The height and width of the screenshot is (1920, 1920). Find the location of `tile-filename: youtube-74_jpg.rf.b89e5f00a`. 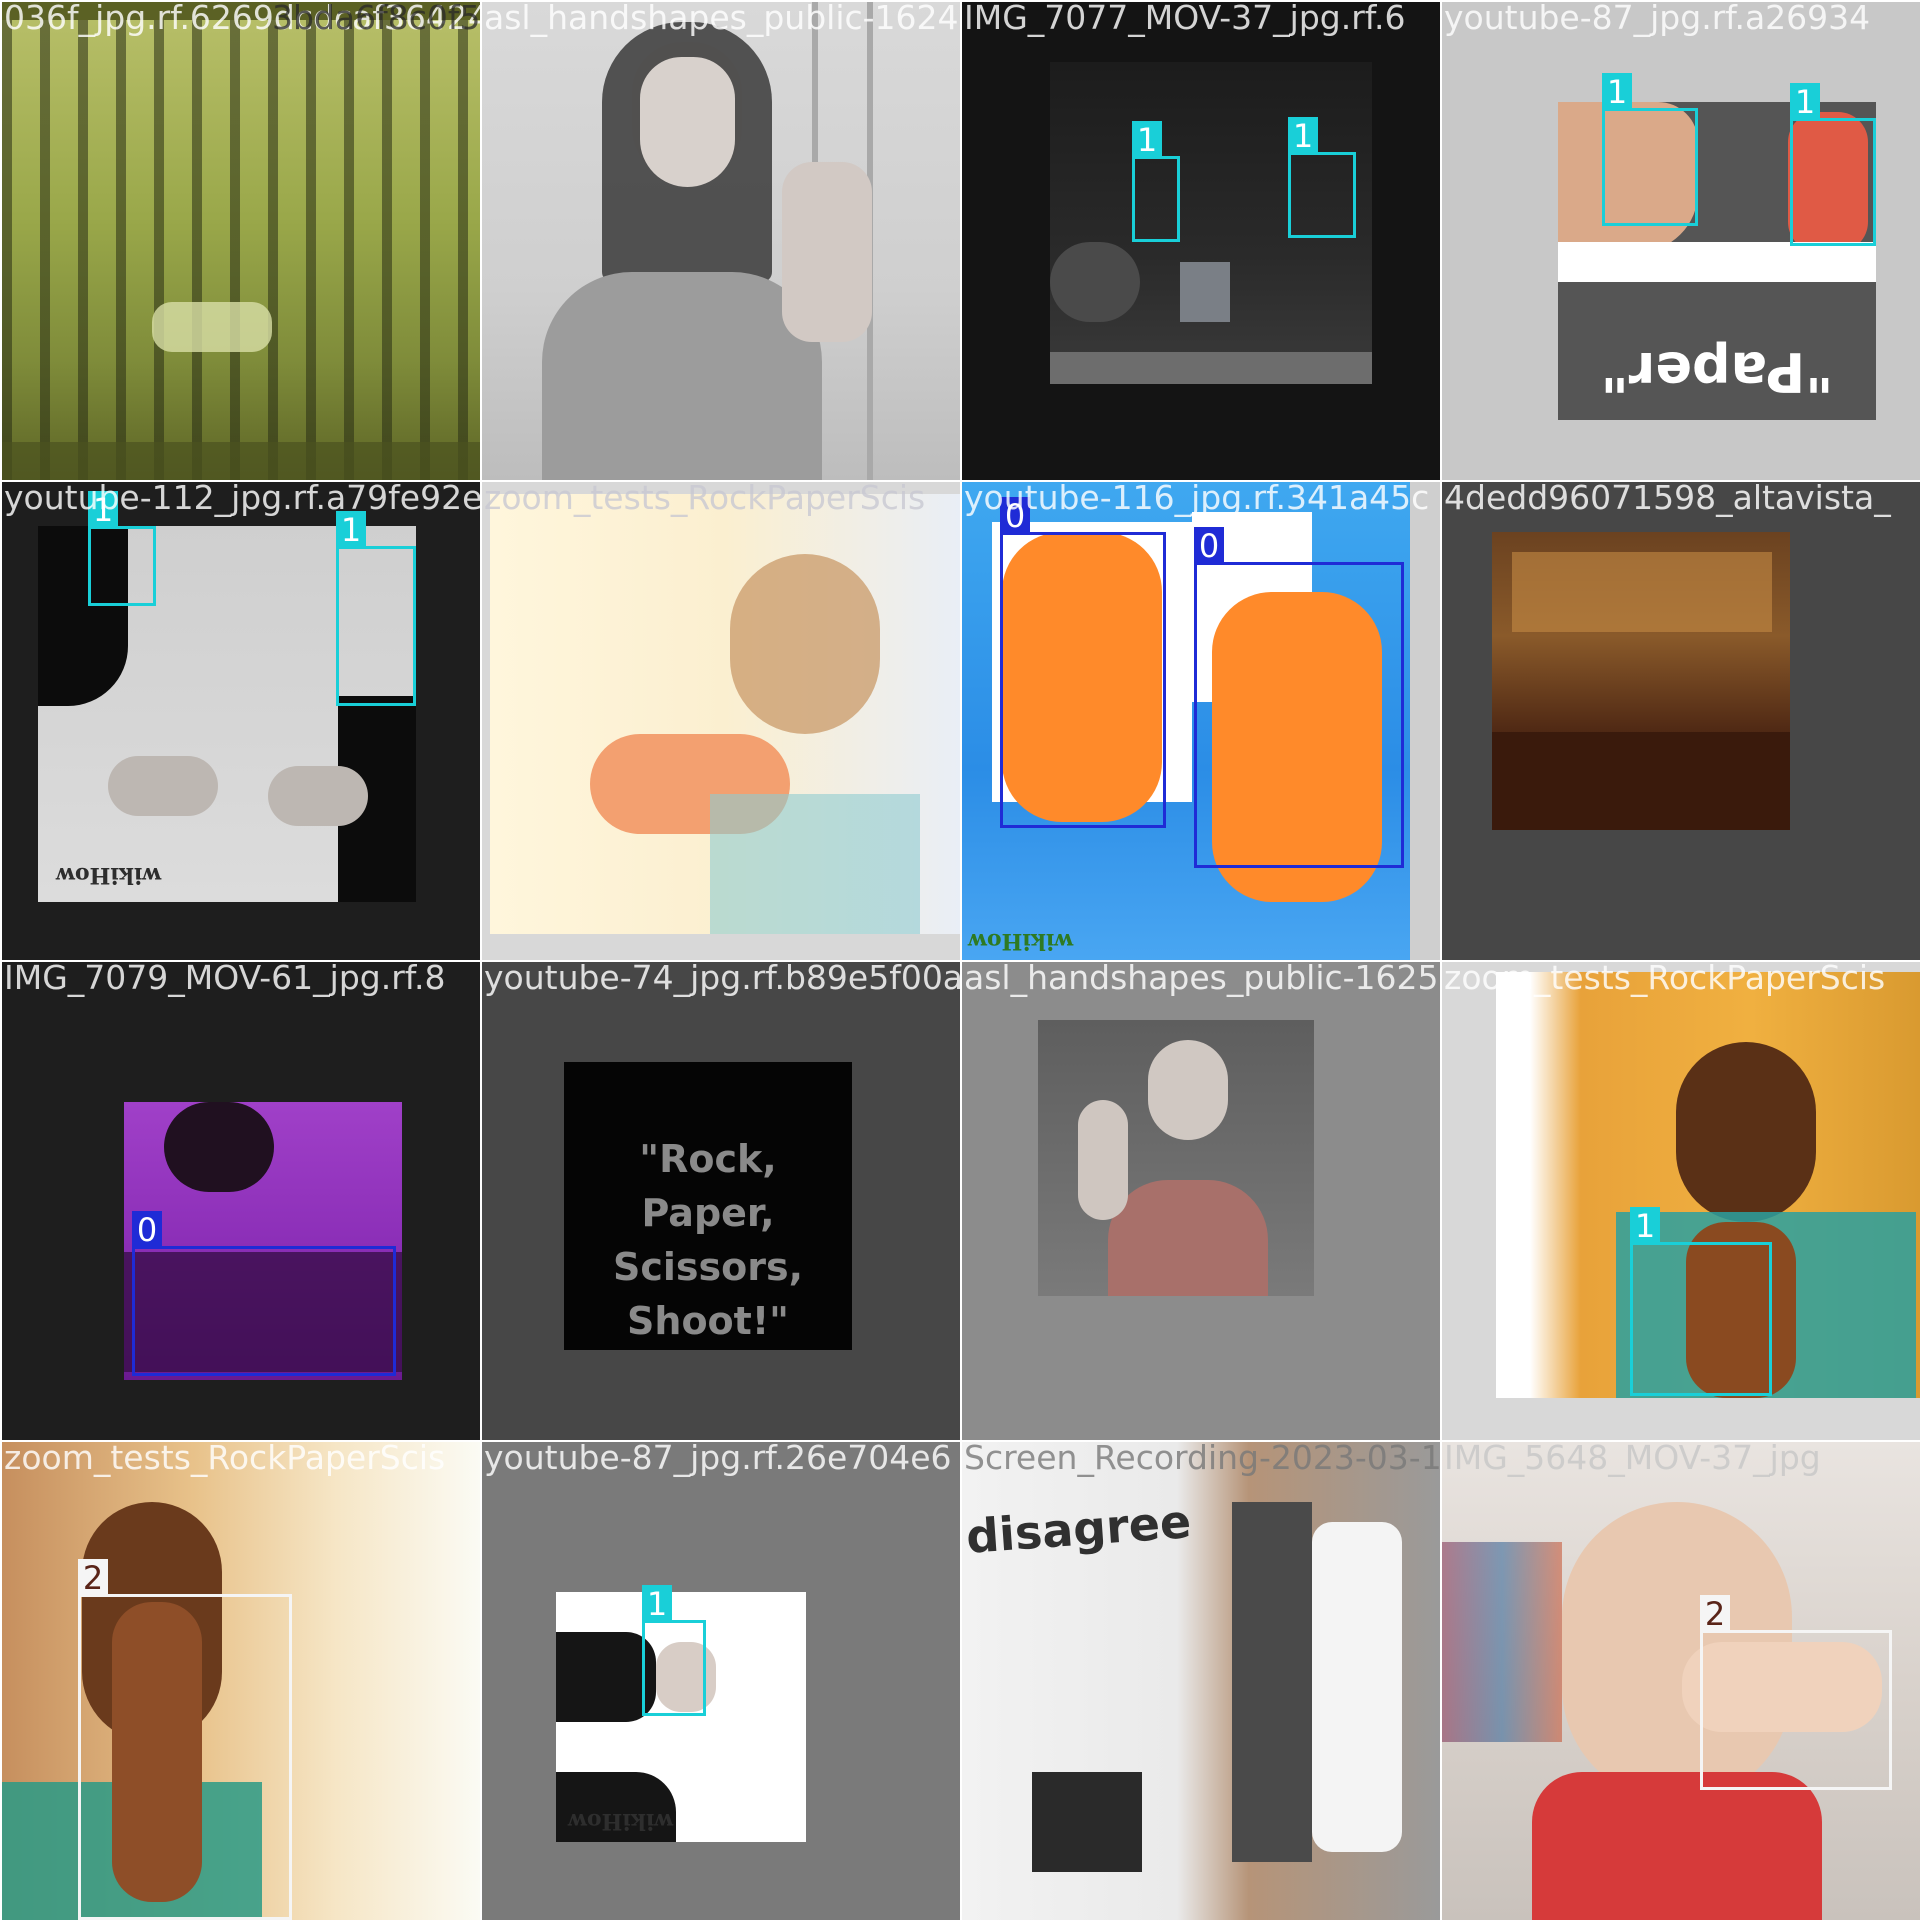

tile-filename: youtube-74_jpg.rf.b89e5f00a is located at coordinates (722, 979).